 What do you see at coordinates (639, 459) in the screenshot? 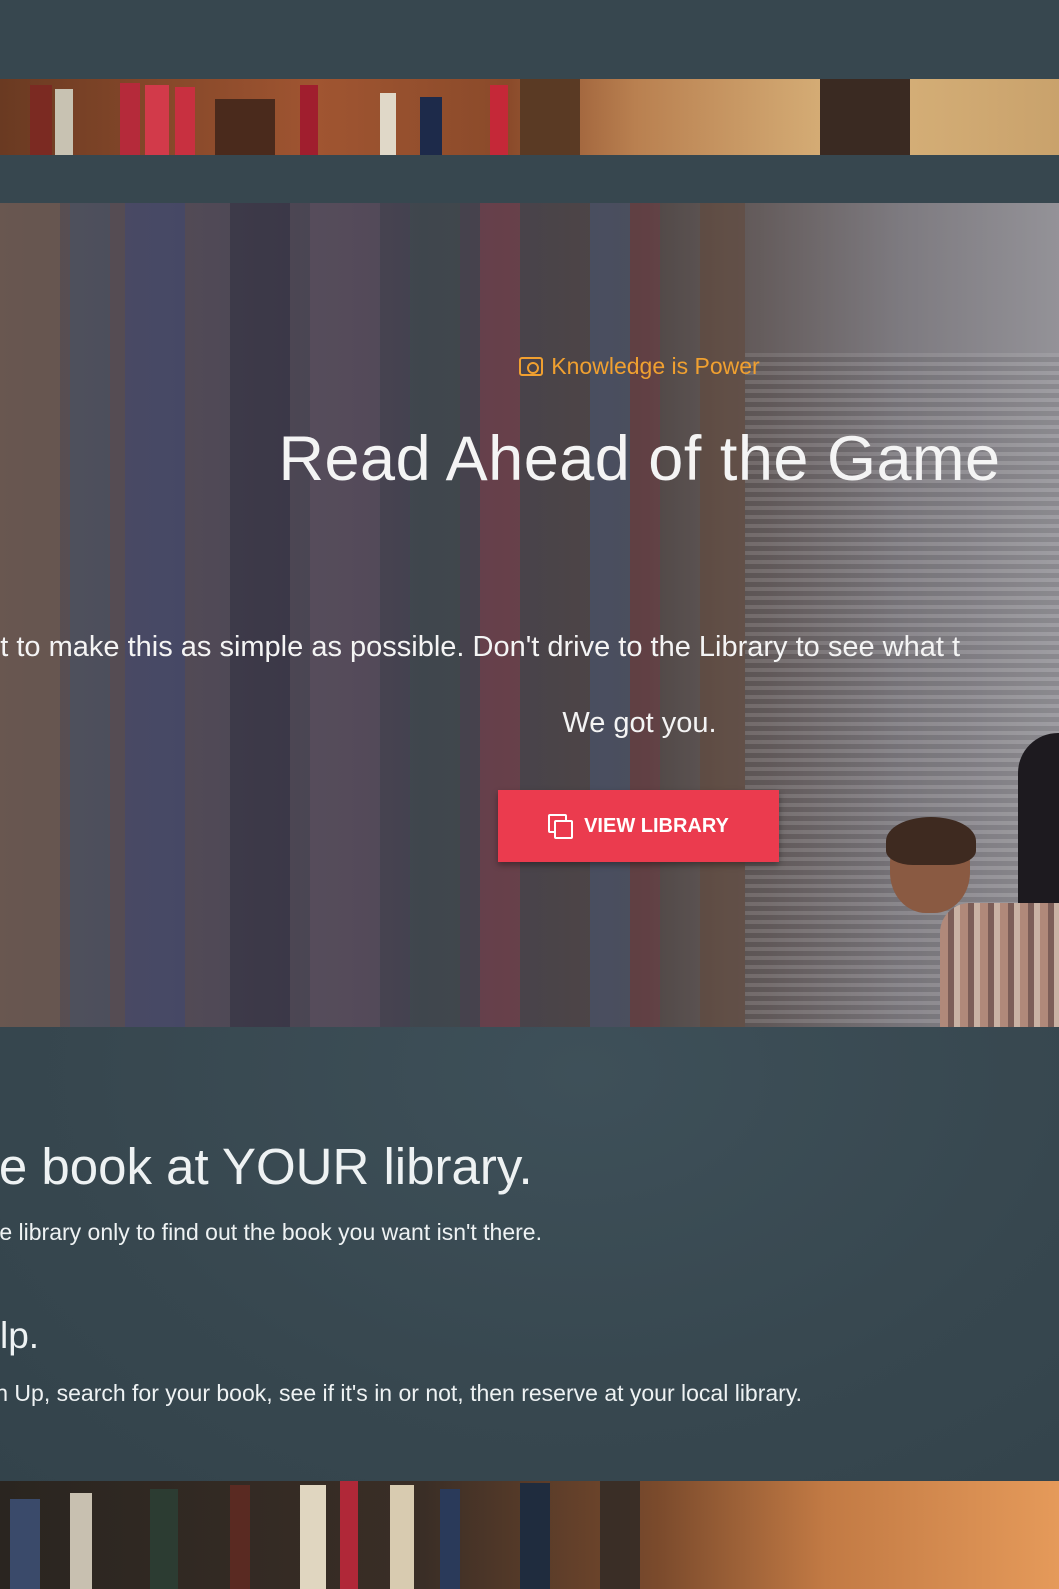
I see `hero-title: Read Ahead of the Game` at bounding box center [639, 459].